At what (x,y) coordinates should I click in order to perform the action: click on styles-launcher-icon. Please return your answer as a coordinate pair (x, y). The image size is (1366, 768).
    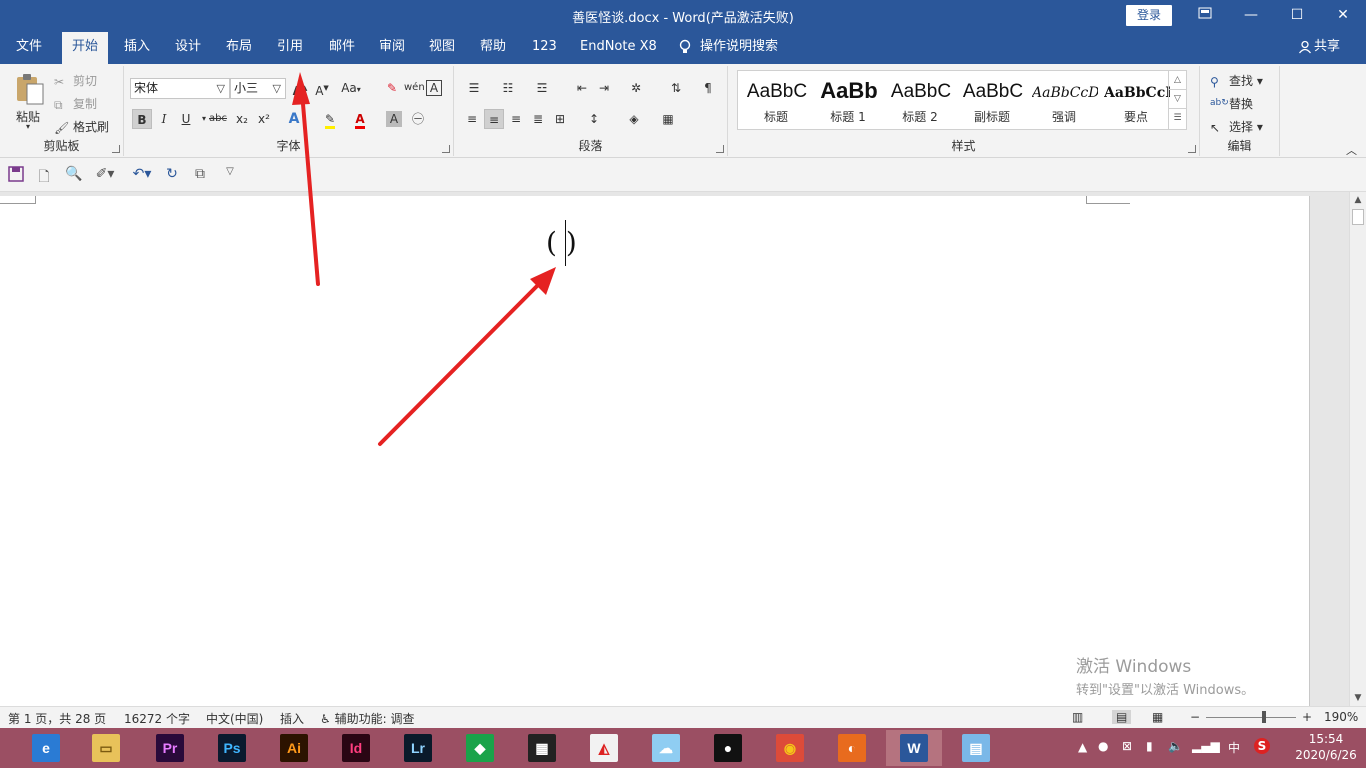
    Looking at the image, I should click on (1192, 149).